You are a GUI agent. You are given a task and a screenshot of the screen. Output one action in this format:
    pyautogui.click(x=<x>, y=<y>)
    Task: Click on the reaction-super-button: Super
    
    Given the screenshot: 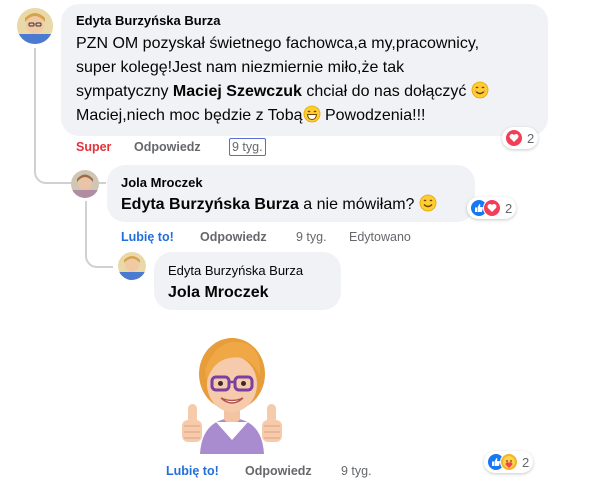 What is the action you would take?
    pyautogui.click(x=93, y=147)
    